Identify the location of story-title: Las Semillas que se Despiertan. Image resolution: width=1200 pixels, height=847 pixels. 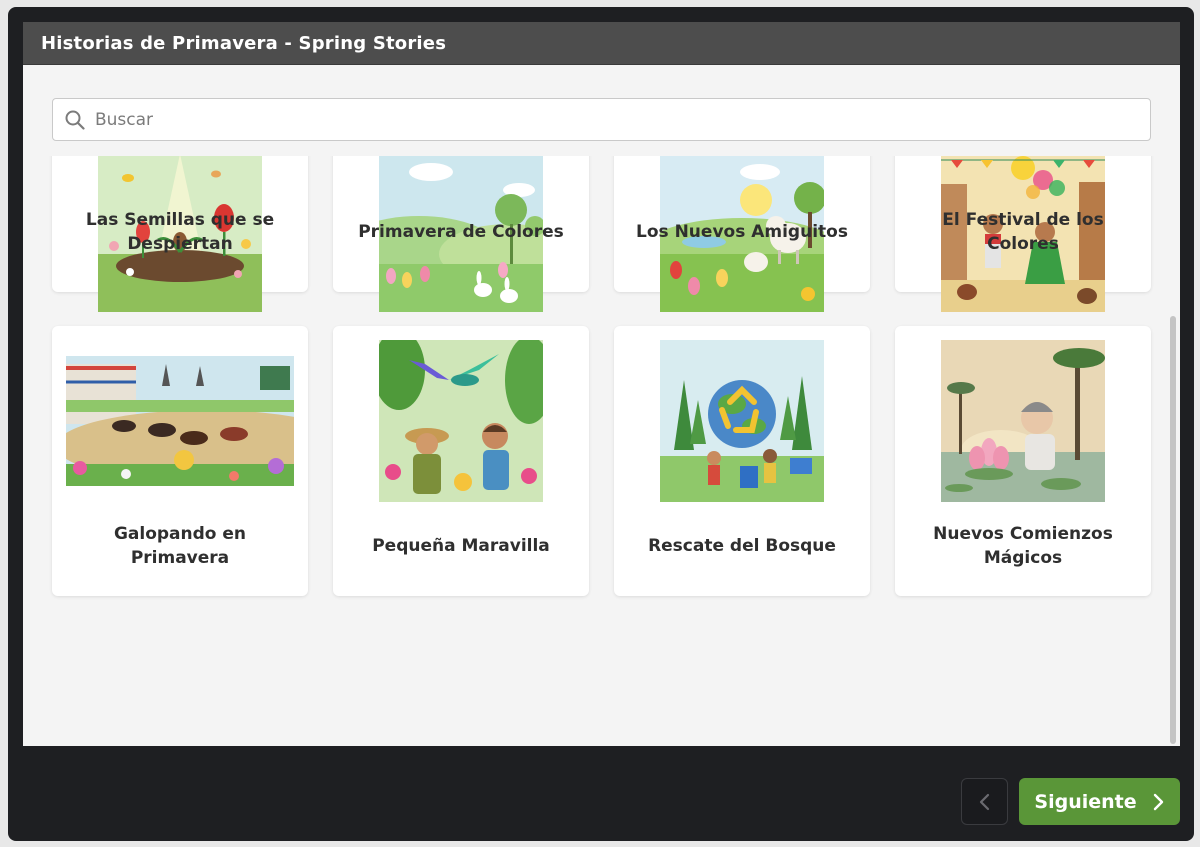
(180, 232).